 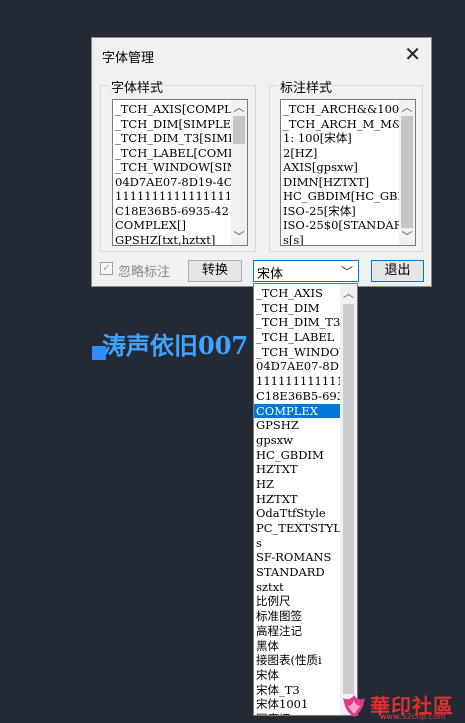 I want to click on list-item: 1: 100[宋体], so click(x=340, y=138).